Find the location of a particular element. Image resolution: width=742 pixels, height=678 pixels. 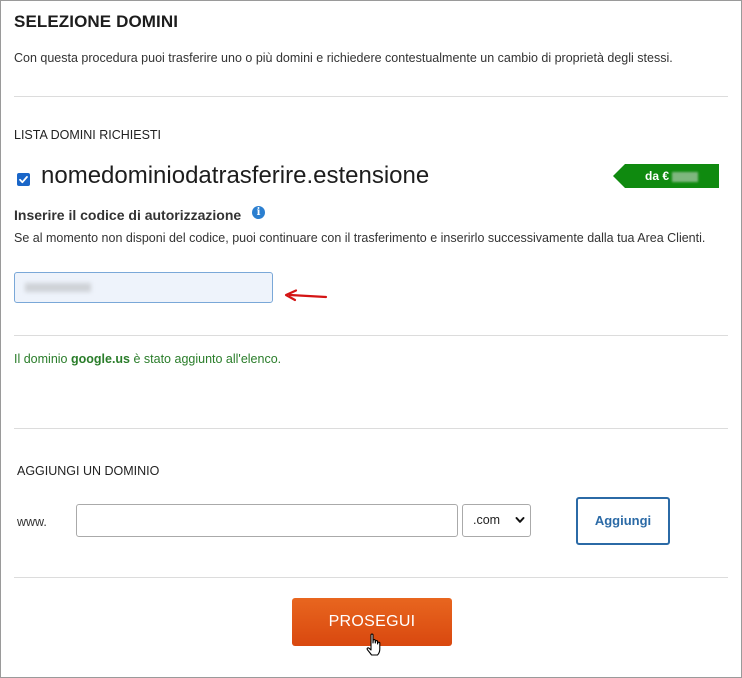

hand-cursor-icon is located at coordinates (373, 644).